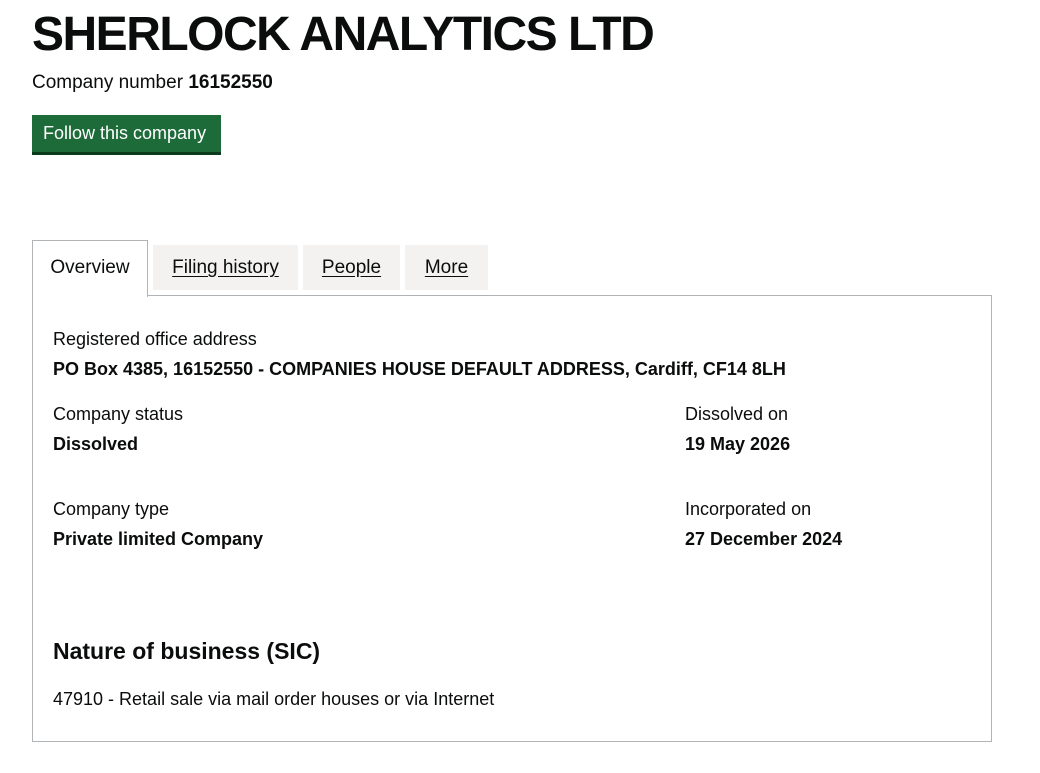 The image size is (1040, 773). Describe the element at coordinates (96, 444) in the screenshot. I see `company-status-value: Dissolved` at that location.